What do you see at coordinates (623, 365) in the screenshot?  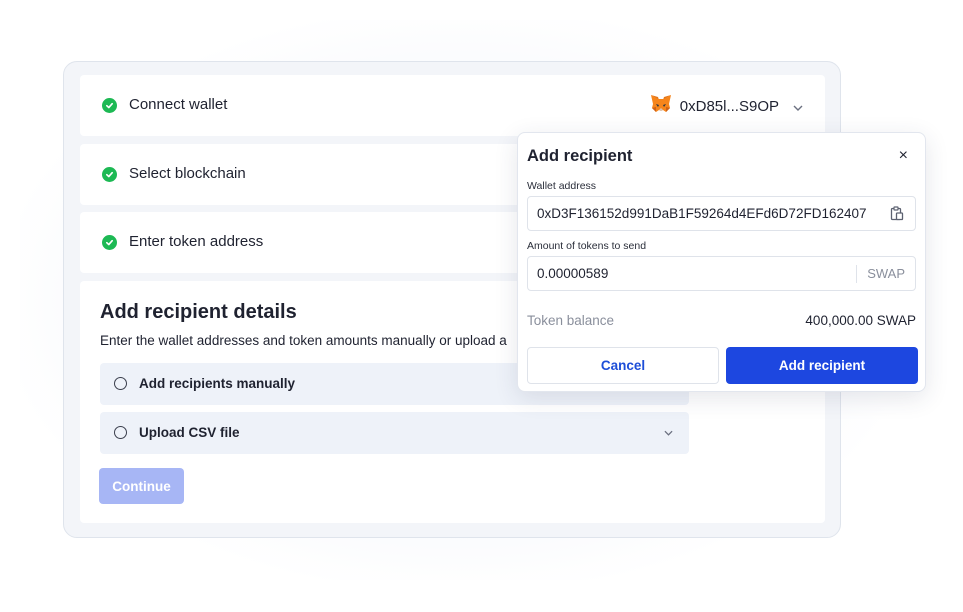 I see `cancel-button: Cancel` at bounding box center [623, 365].